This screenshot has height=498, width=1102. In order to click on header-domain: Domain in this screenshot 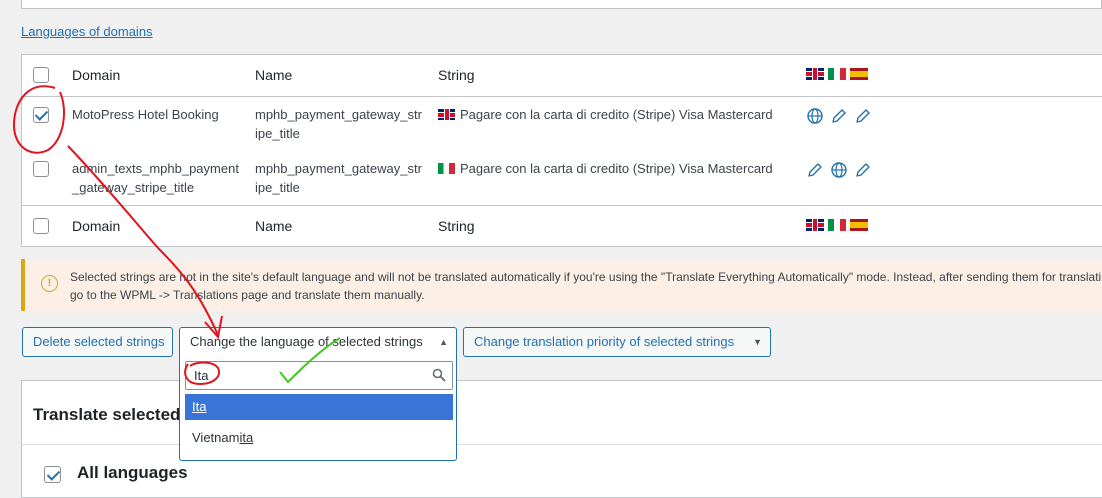, I will do `click(157, 75)`.